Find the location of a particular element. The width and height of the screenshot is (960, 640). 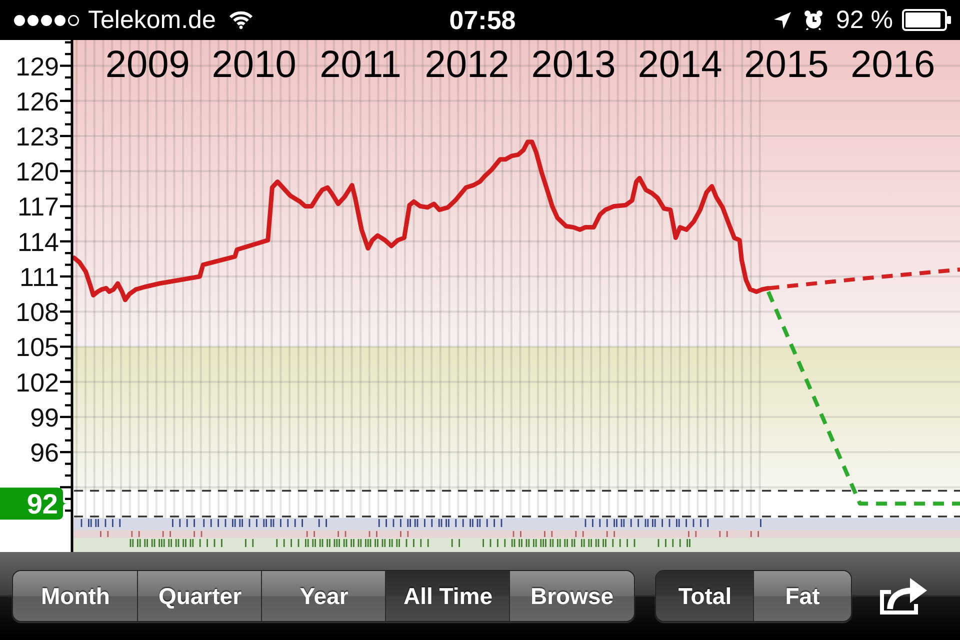

alarm-clock-icon is located at coordinates (814, 20).